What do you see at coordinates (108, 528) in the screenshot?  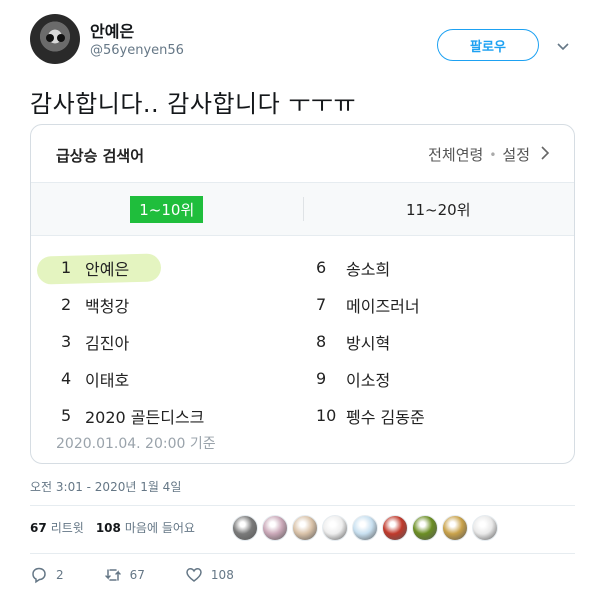 I see `like-count: 108` at bounding box center [108, 528].